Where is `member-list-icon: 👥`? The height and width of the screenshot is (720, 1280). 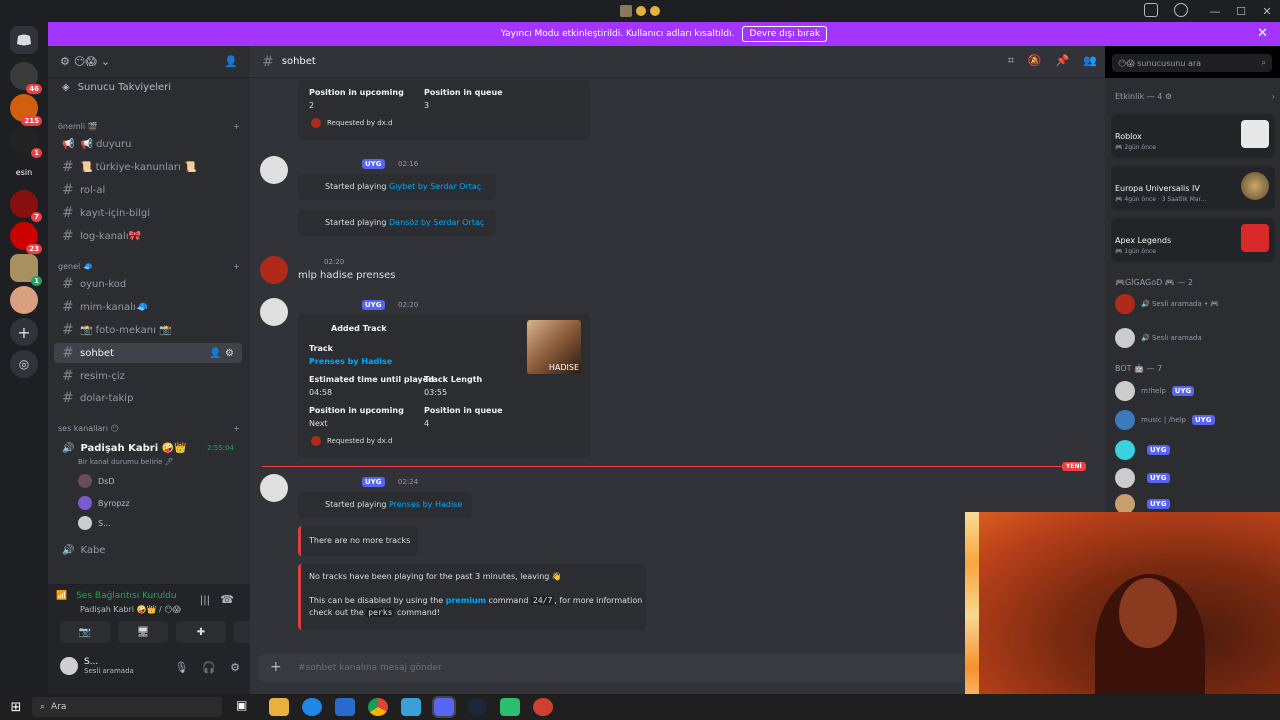
member-list-icon: 👥 is located at coordinates (1090, 61).